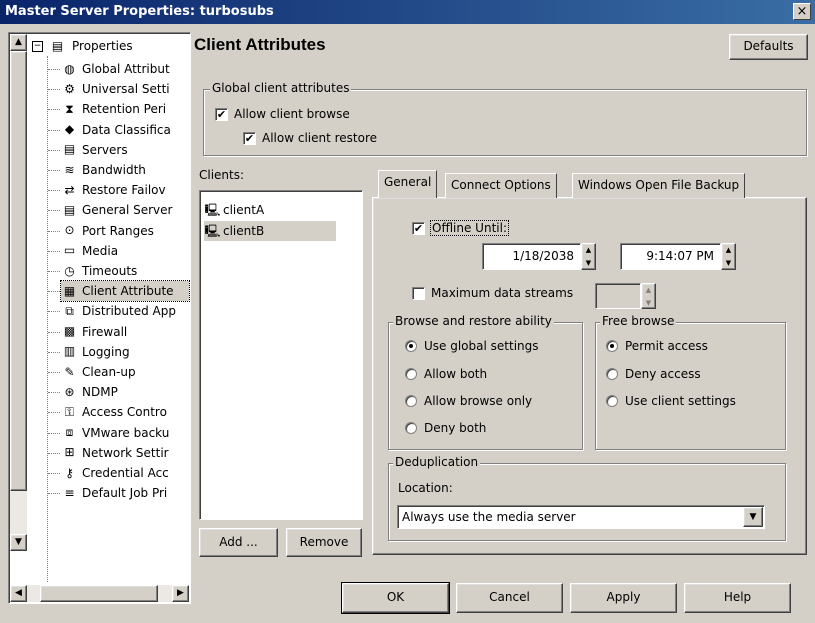 The width and height of the screenshot is (815, 623). What do you see at coordinates (69, 310) in the screenshot?
I see `distributed-icon: ⧉` at bounding box center [69, 310].